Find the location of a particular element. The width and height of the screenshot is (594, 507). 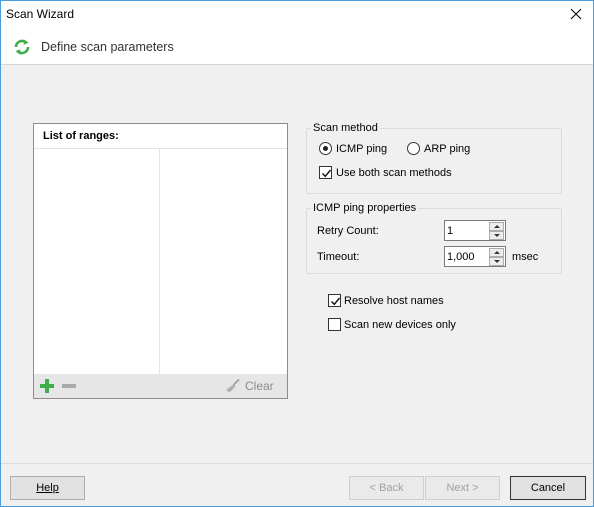

timeout-input is located at coordinates (467, 256).